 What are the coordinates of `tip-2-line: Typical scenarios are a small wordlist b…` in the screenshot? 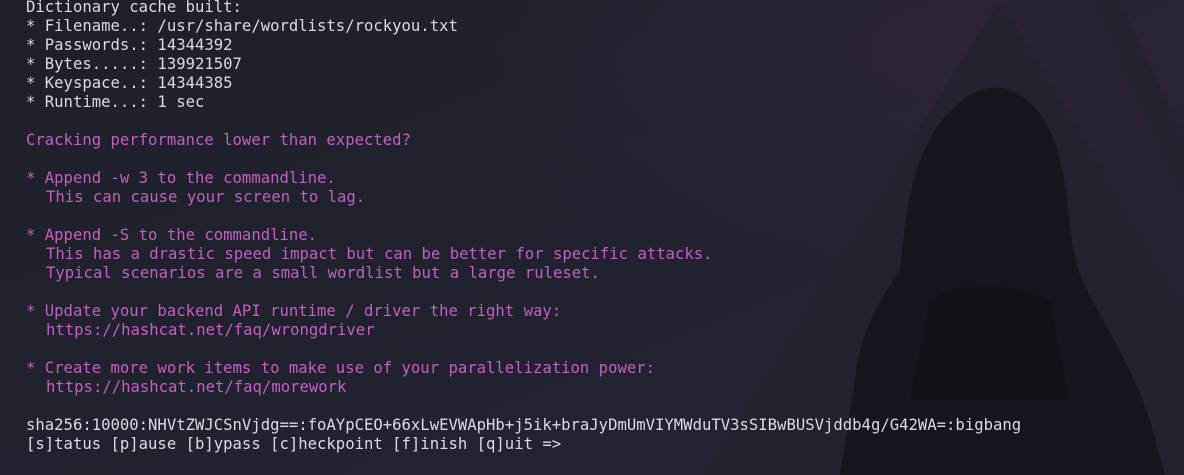 It's located at (323, 273).